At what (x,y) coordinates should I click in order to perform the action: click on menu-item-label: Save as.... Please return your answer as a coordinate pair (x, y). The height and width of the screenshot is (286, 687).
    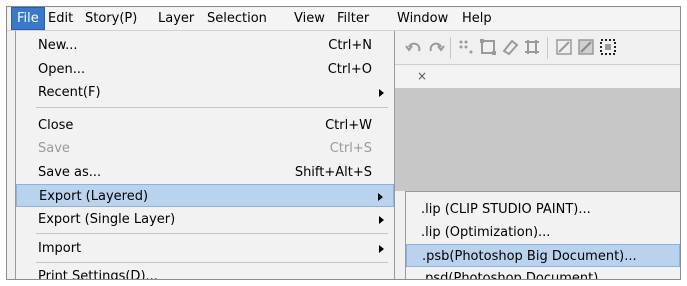
    Looking at the image, I should click on (70, 172).